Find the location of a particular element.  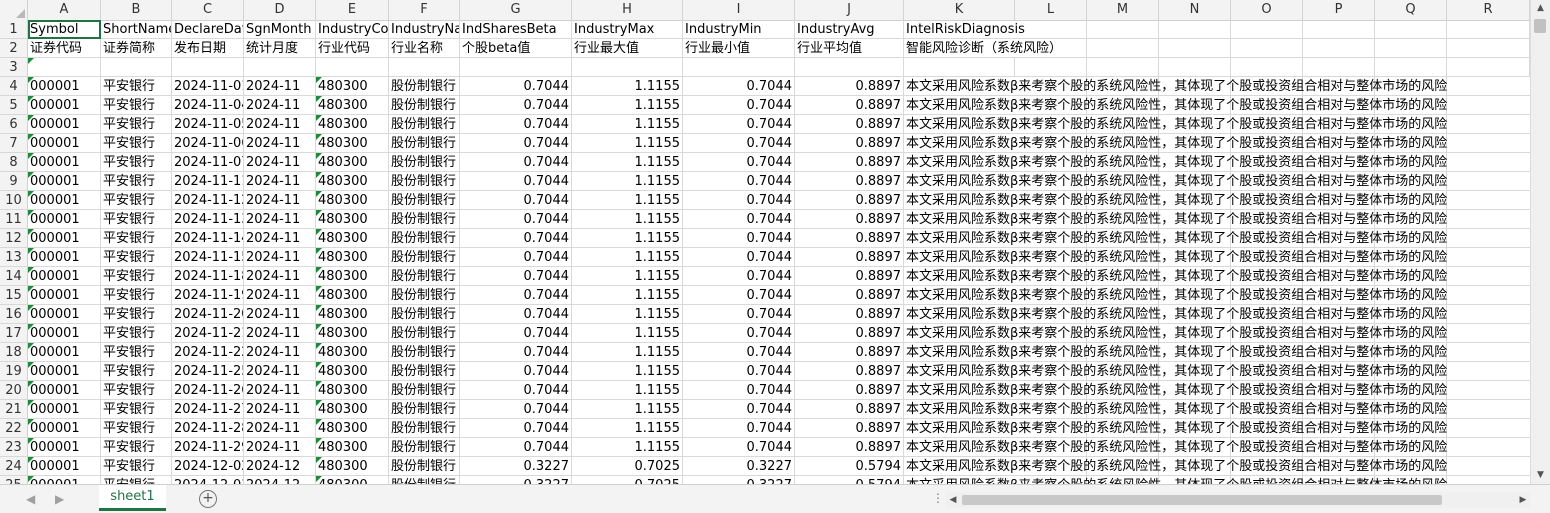

cell-r3 is located at coordinates (1488, 67).